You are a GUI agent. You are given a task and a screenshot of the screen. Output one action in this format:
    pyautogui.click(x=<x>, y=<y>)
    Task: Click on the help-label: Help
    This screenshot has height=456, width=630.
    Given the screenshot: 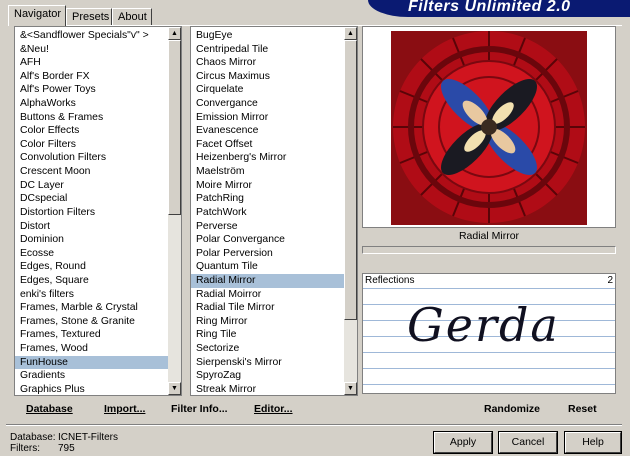 What is the action you would take?
    pyautogui.click(x=593, y=442)
    